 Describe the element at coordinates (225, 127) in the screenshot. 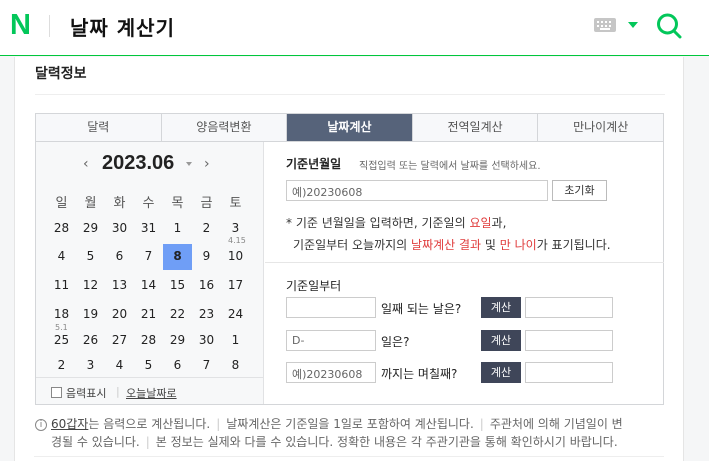

I see `tab-lunar-convert: 양음력변환` at that location.